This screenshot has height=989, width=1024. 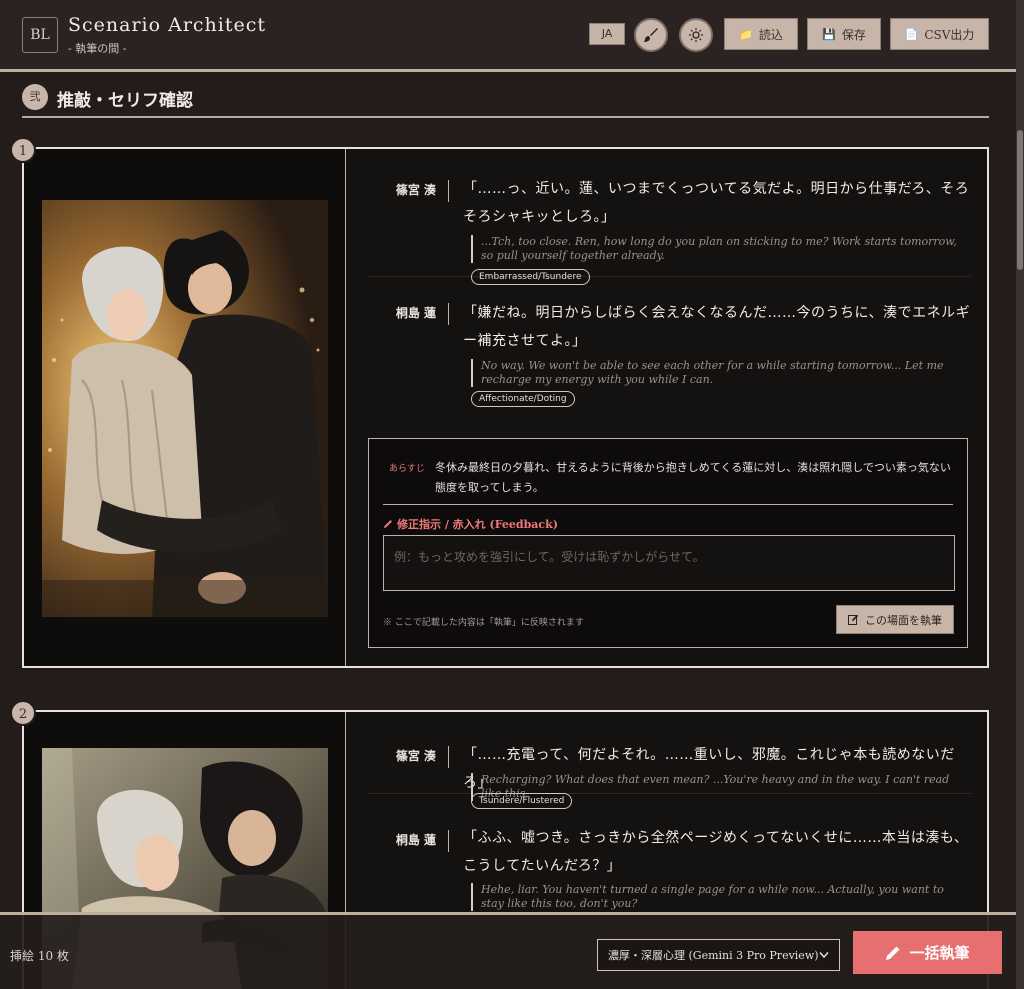 I want to click on feedback-label-text: 修正指示 / 赤入れ (Feedback), so click(x=477, y=524).